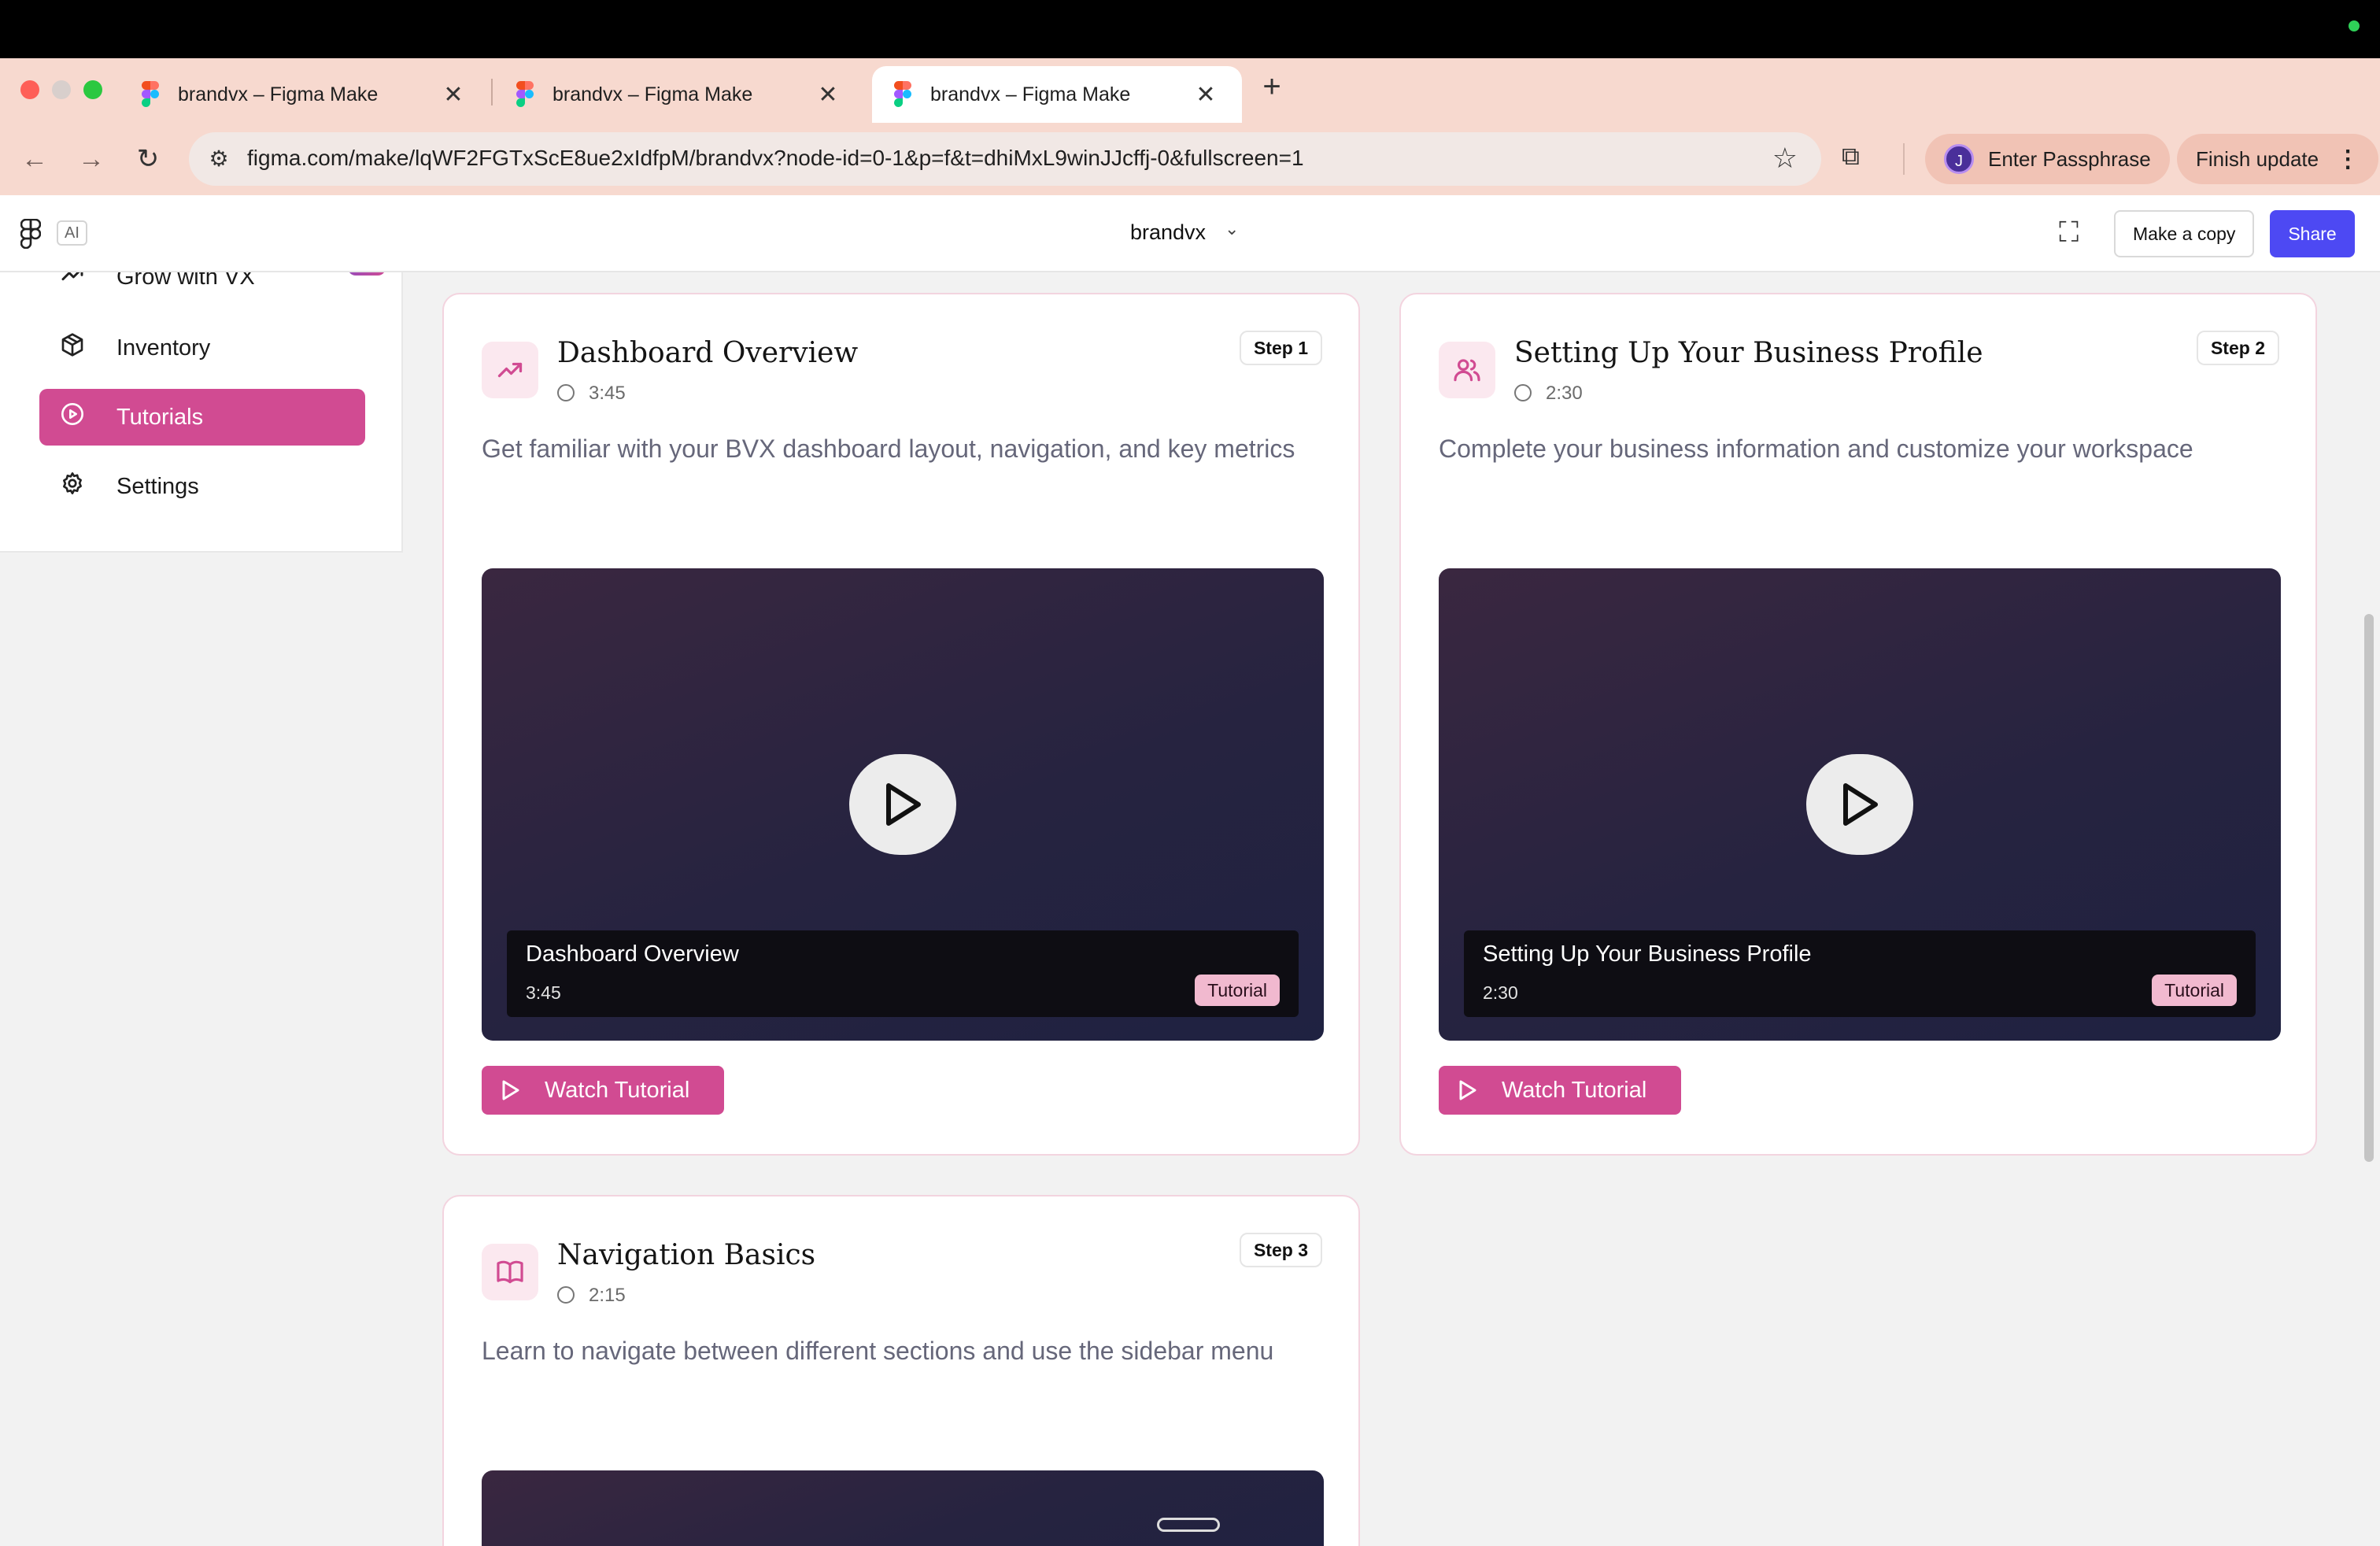 This screenshot has height=1546, width=2380. Describe the element at coordinates (35, 159) in the screenshot. I see `back-arrow-icon: ←` at that location.